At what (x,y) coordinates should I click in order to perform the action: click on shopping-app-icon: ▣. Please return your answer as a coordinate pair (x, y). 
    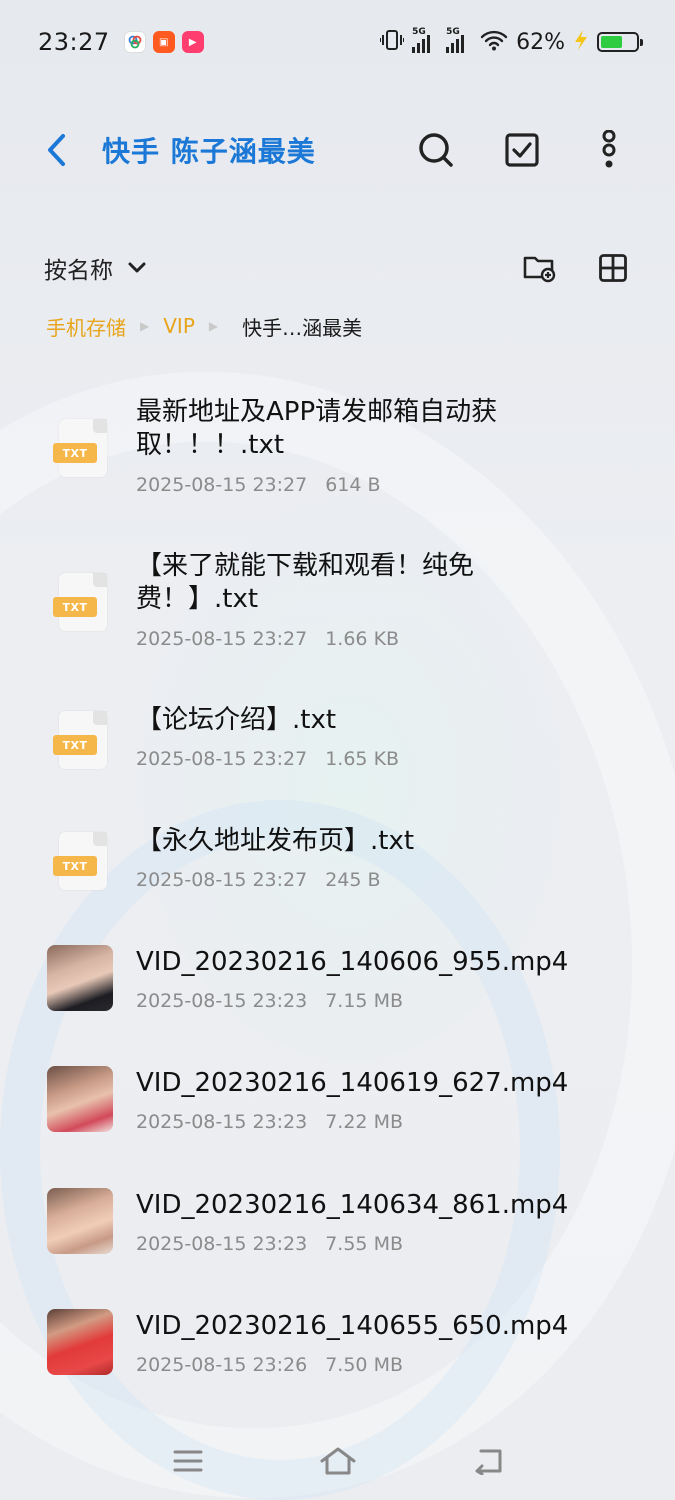
    Looking at the image, I should click on (163, 42).